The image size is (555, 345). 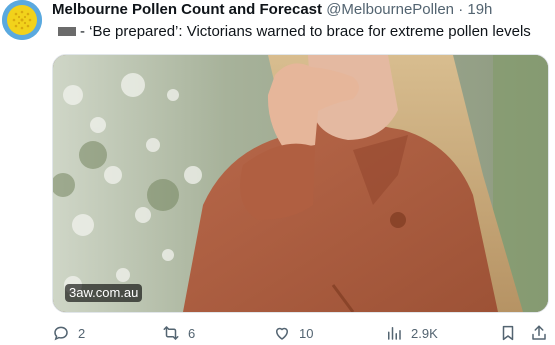 What do you see at coordinates (390, 9) in the screenshot?
I see `user-handle: @MelbournePollen` at bounding box center [390, 9].